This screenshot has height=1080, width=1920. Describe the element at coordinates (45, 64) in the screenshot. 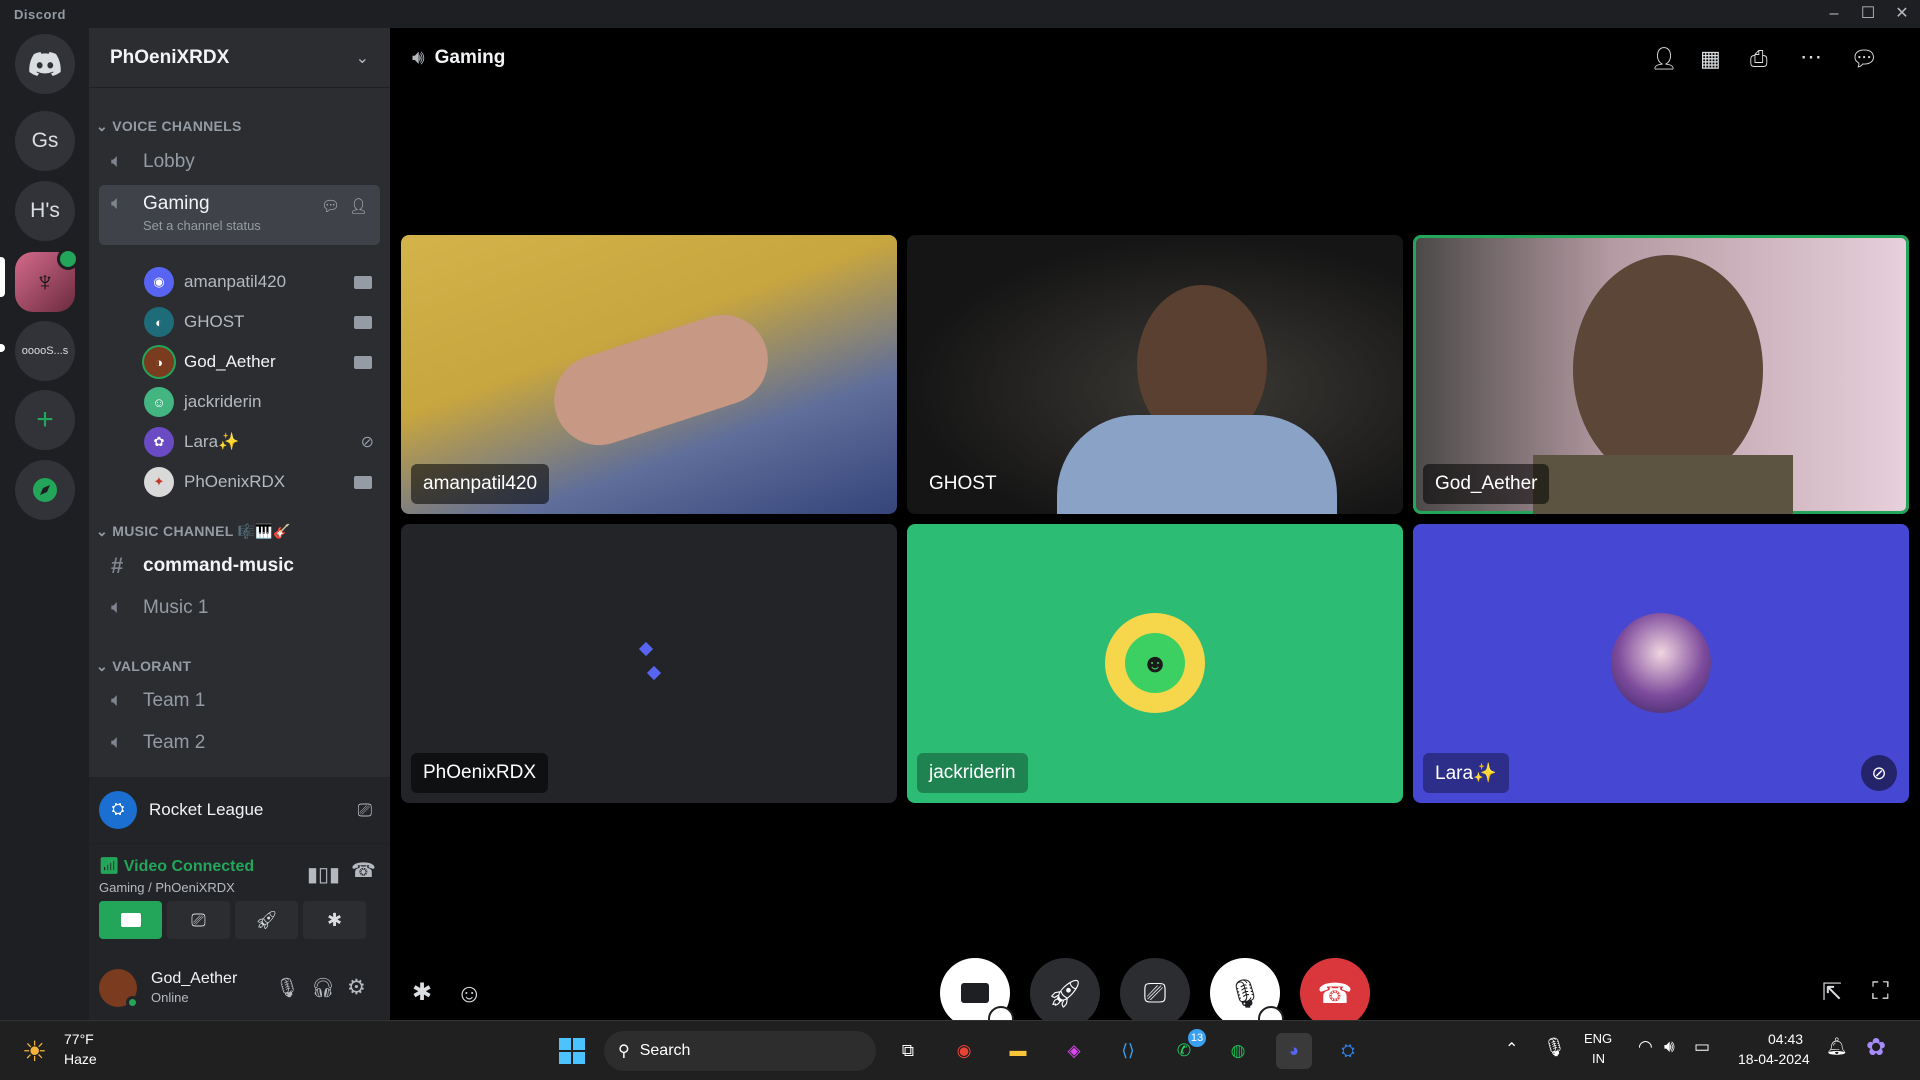

I see `discord-home-icon` at that location.